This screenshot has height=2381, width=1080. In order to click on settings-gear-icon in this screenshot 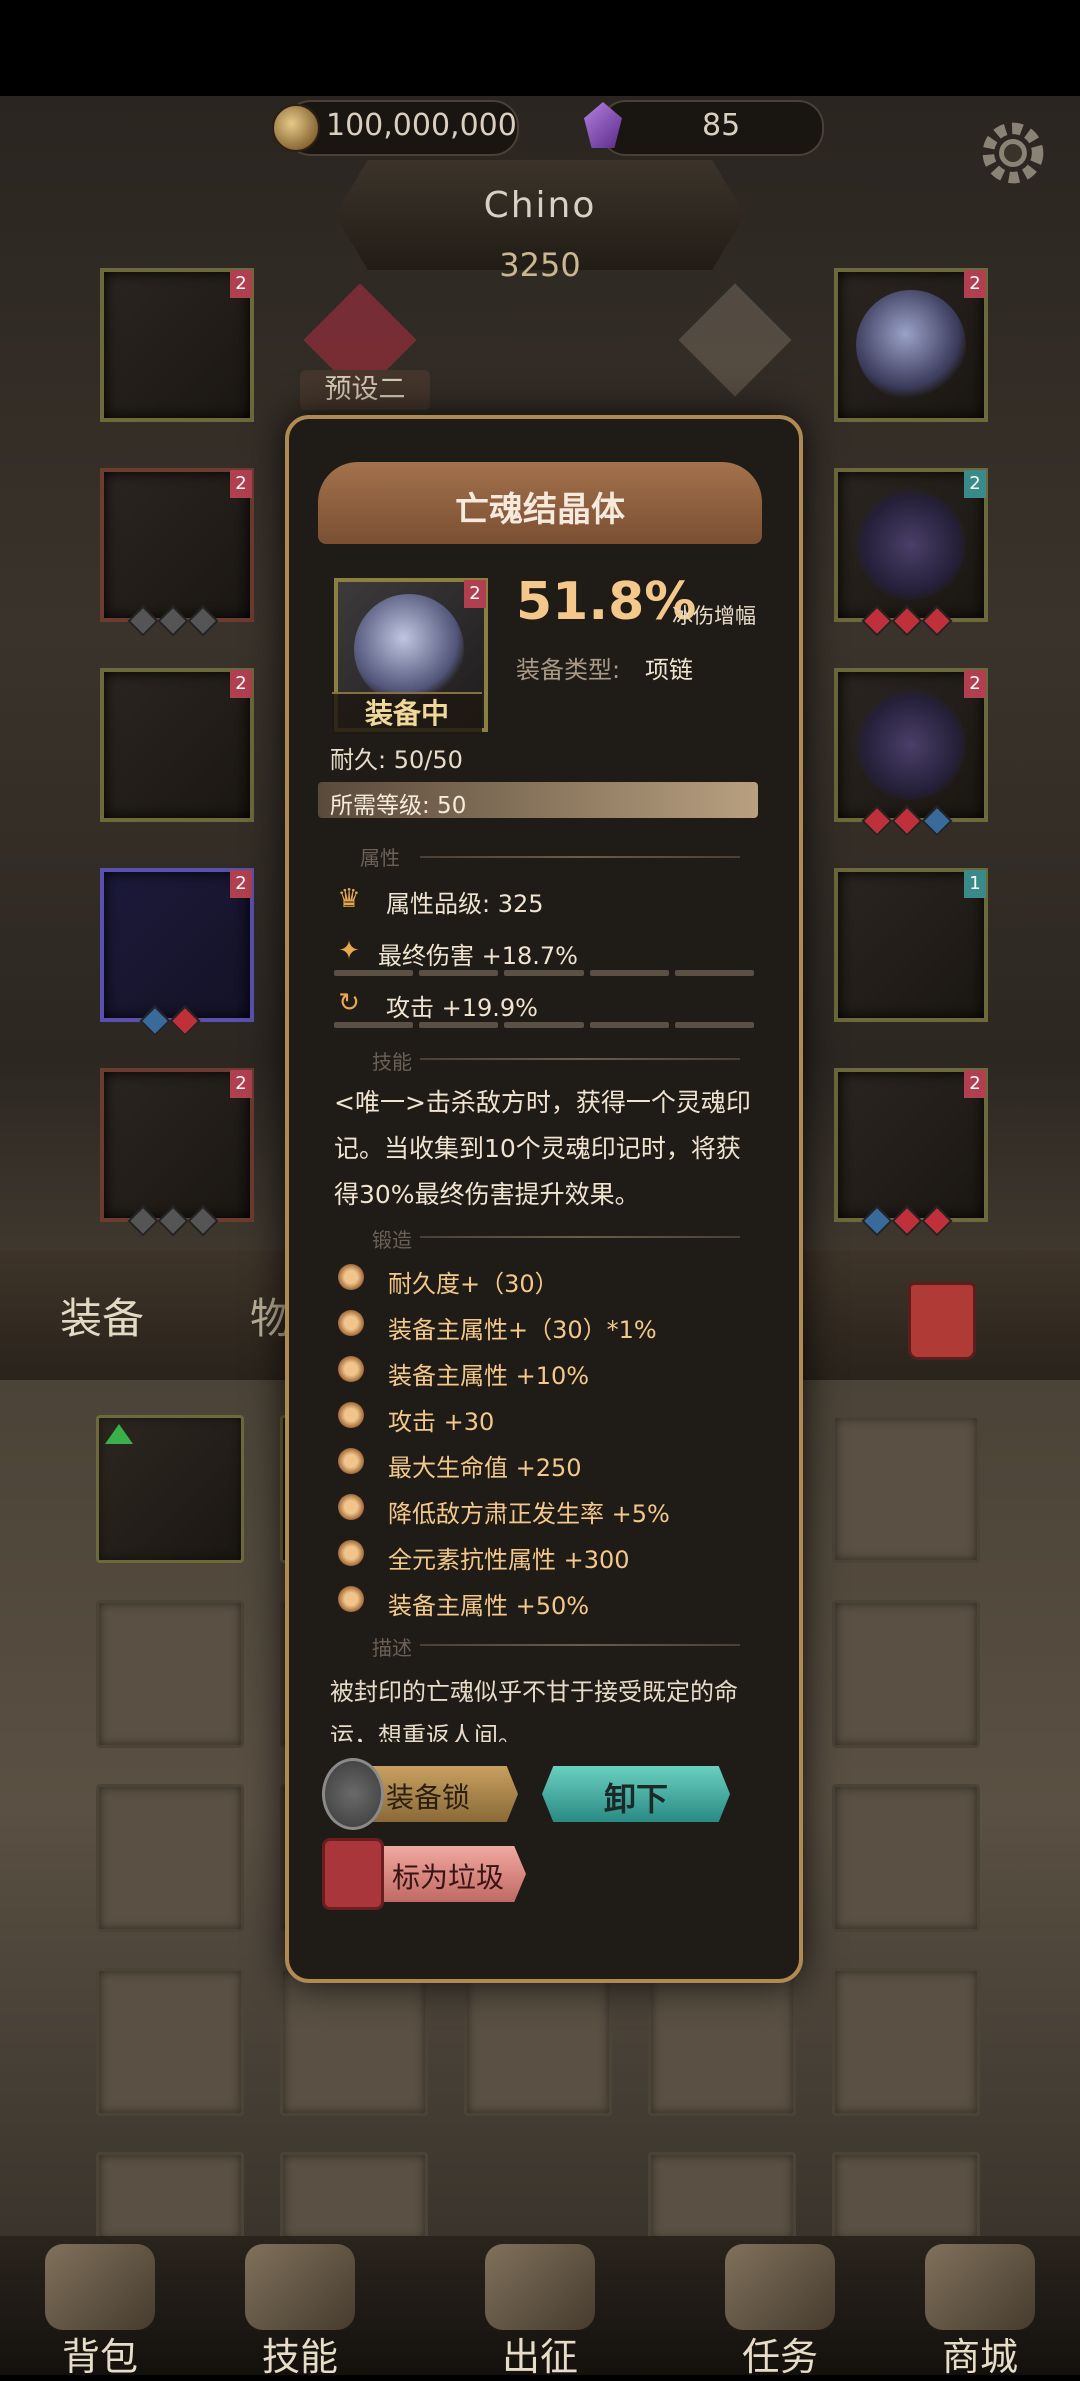, I will do `click(1013, 153)`.